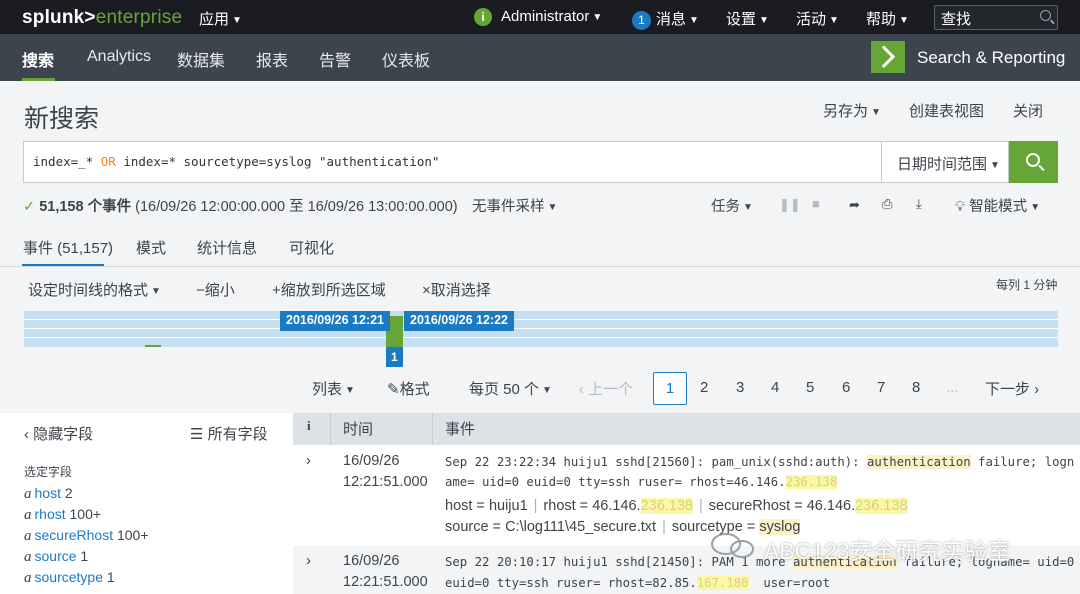 The image size is (1080, 594). What do you see at coordinates (335, 59) in the screenshot?
I see `nav-alerts: 告警` at bounding box center [335, 59].